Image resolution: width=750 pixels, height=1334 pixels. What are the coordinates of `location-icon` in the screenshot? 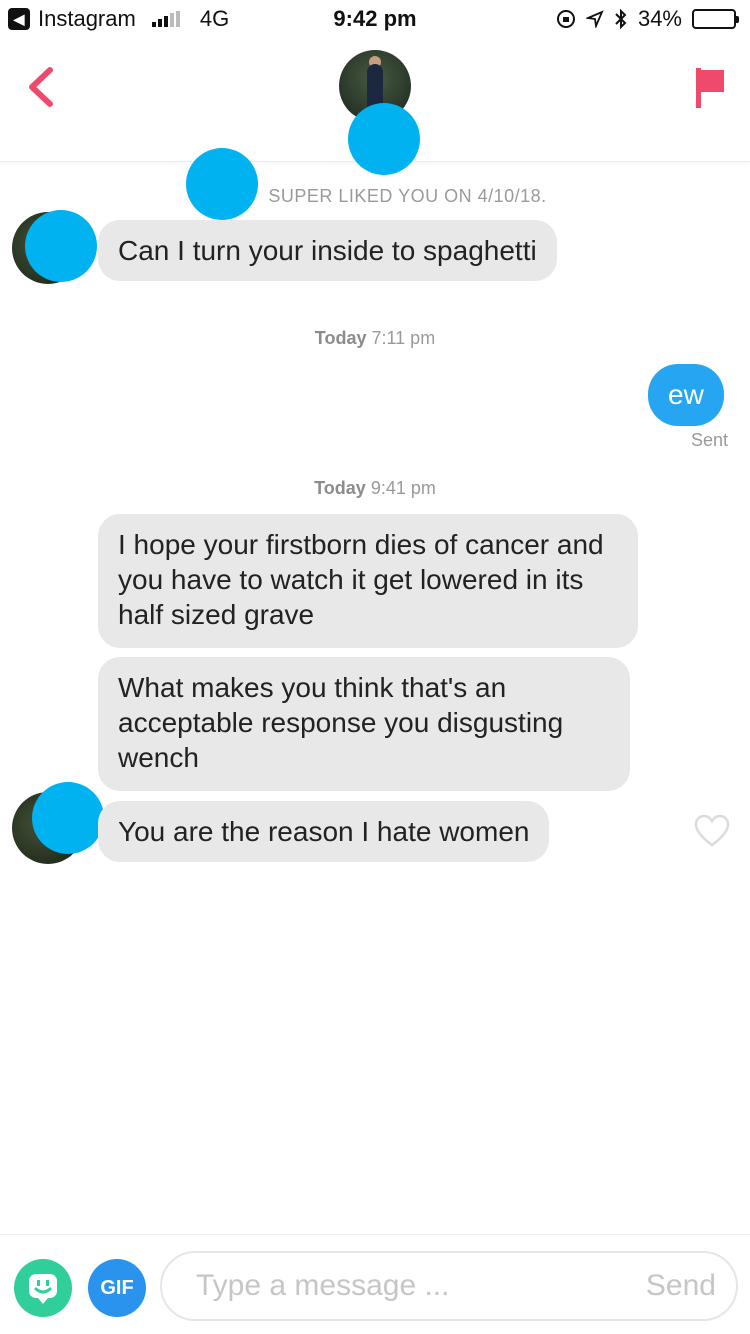 It's located at (594, 19).